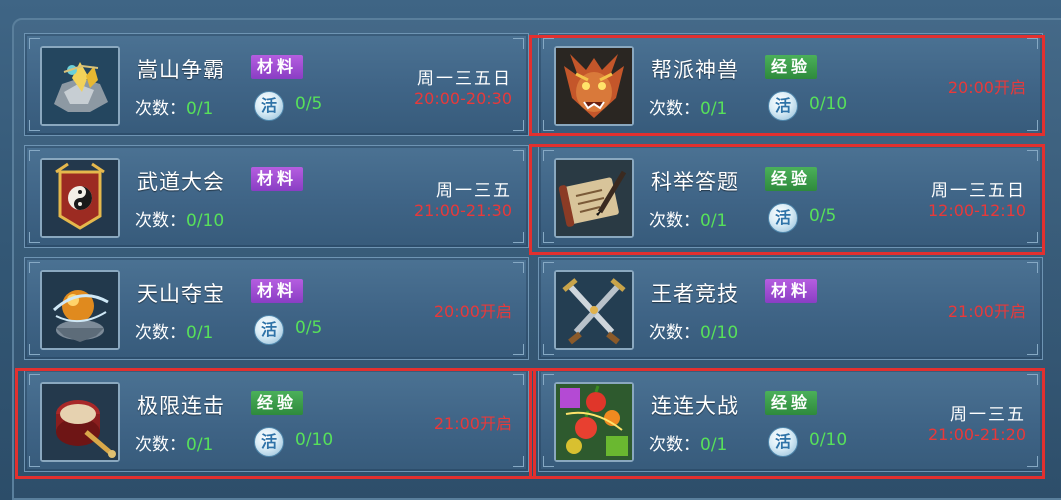 This screenshot has width=1061, height=500. What do you see at coordinates (594, 198) in the screenshot?
I see `scroll-brush-icon` at bounding box center [594, 198].